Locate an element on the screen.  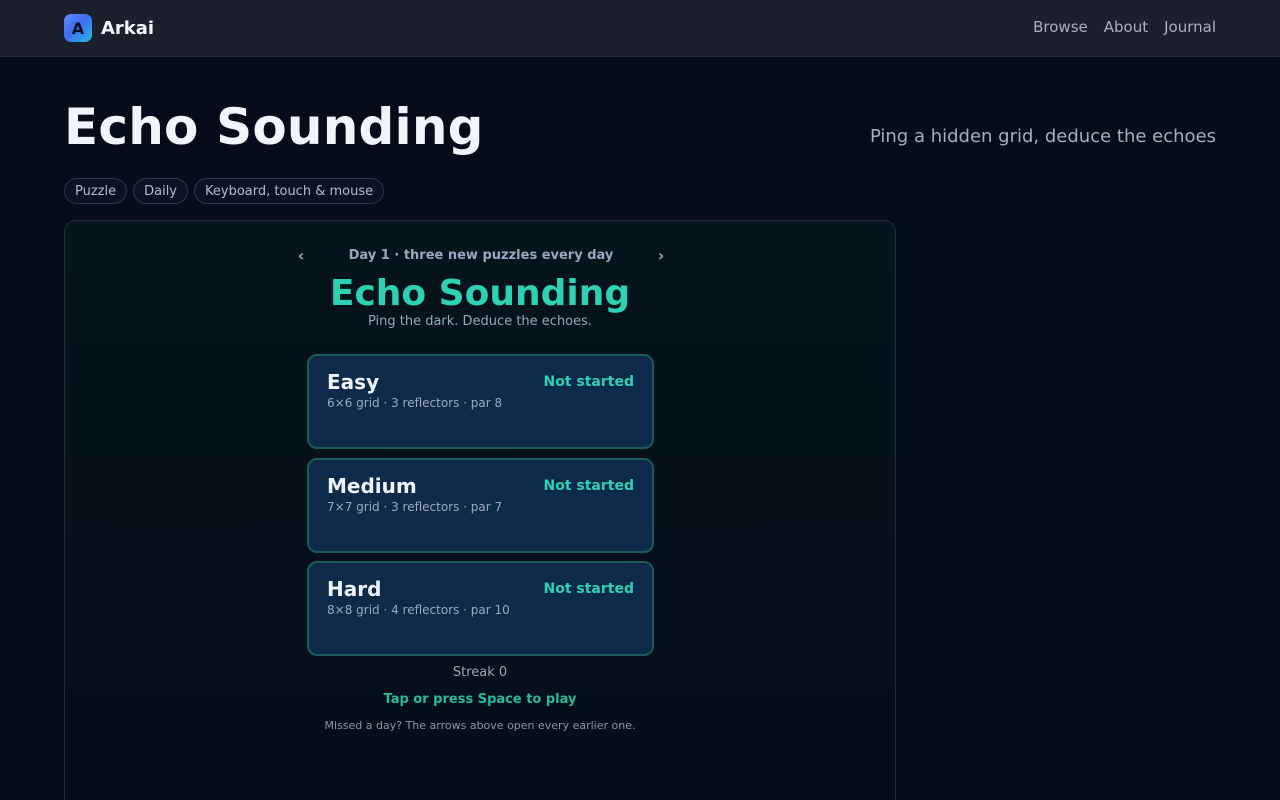
tag-daily: Daily is located at coordinates (161, 191).